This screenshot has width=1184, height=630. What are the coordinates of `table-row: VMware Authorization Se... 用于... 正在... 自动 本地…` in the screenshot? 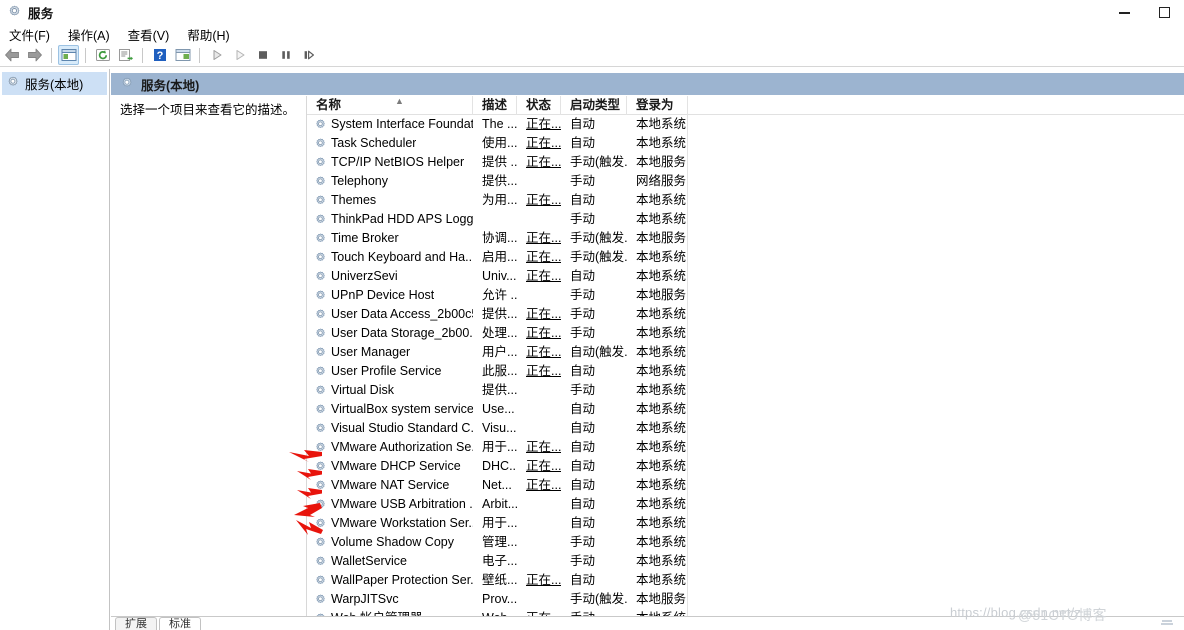 It's located at (745, 447).